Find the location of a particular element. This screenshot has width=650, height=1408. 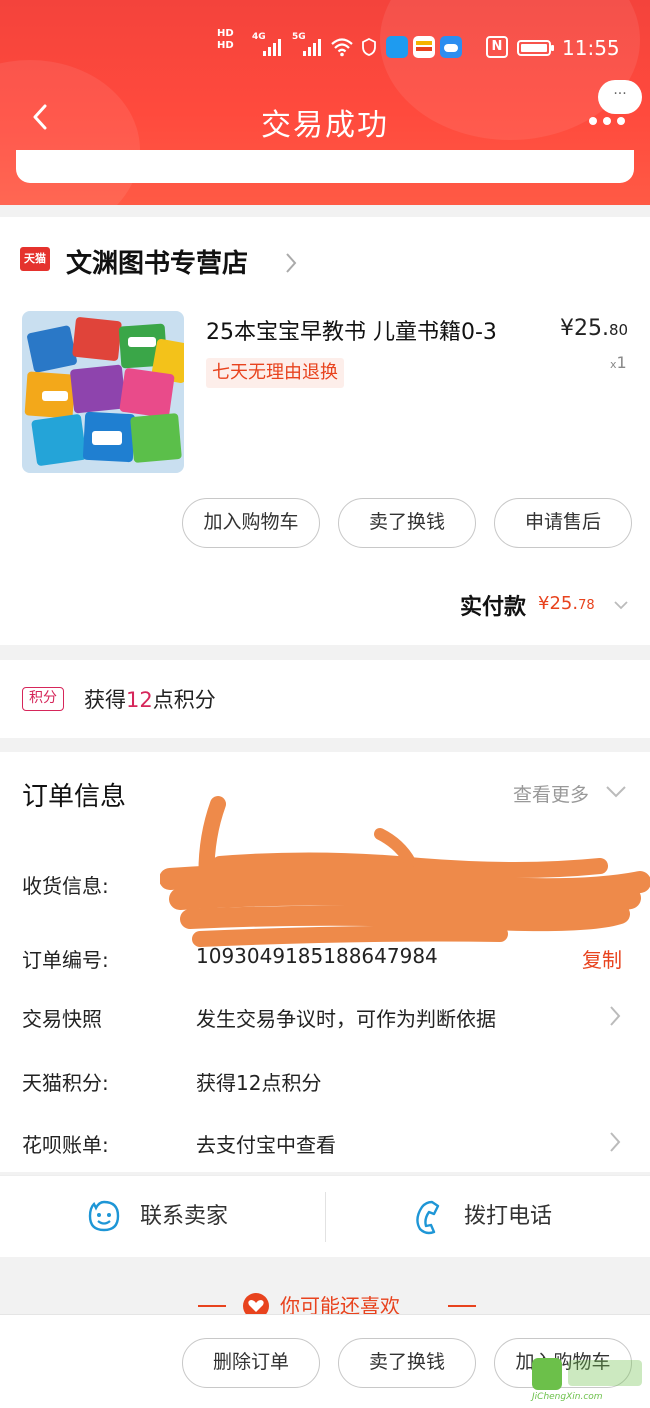

shipping-info-label: 收货信息: is located at coordinates (65, 886).